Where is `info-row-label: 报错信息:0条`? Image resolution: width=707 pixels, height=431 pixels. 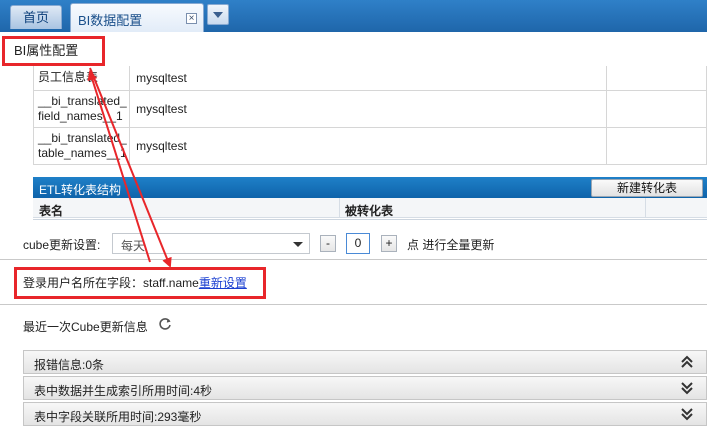 info-row-label: 报错信息:0条 is located at coordinates (69, 365).